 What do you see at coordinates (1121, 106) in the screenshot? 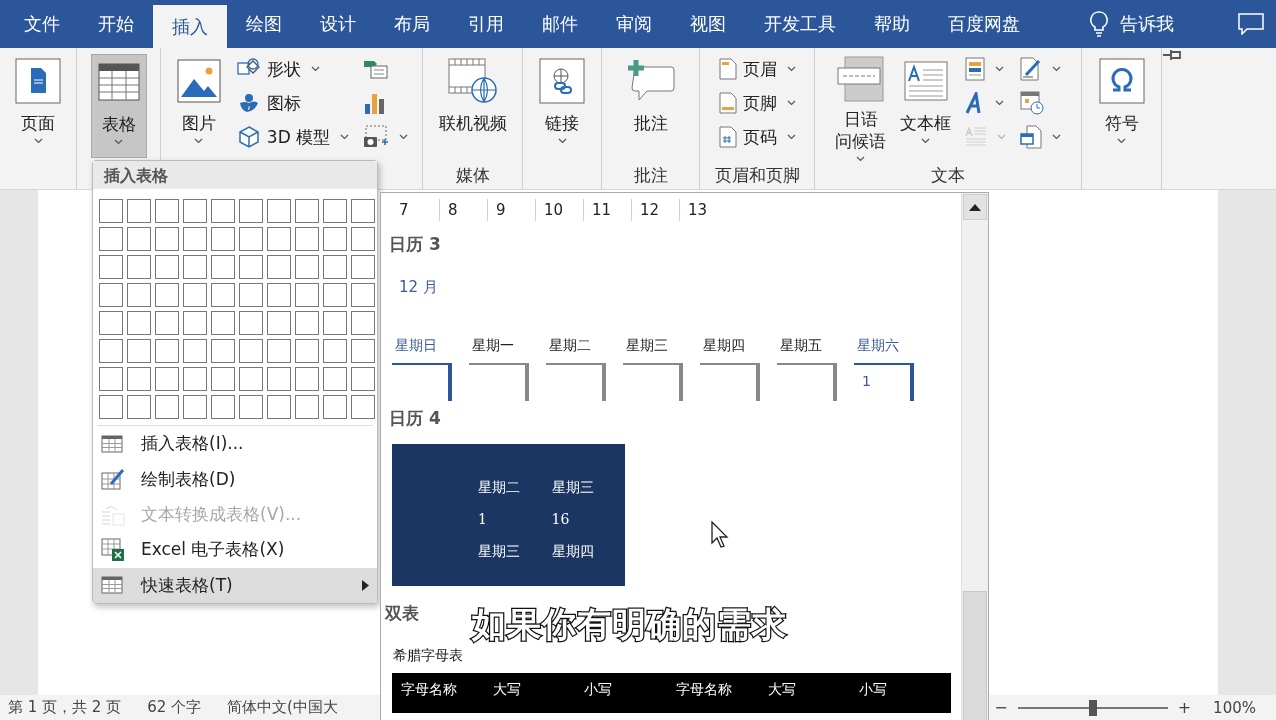
I see `symbol-button: 符号` at bounding box center [1121, 106].